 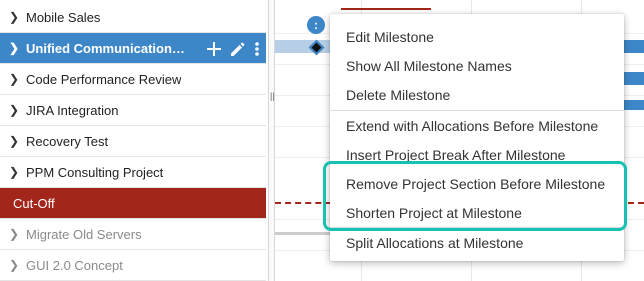 I want to click on project-row-migrate-old-servers: ❯ Migrate Old Servers, so click(x=133, y=234).